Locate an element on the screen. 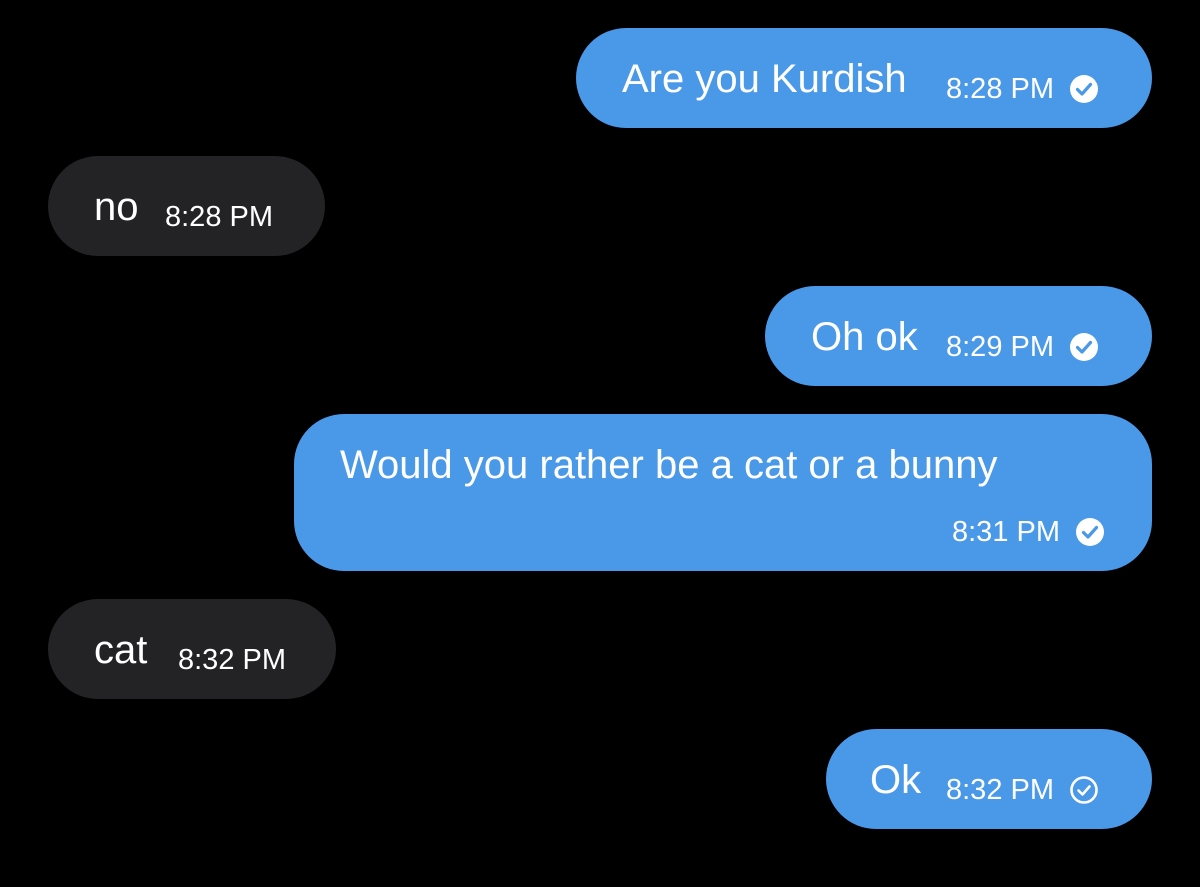 Image resolution: width=1200 pixels, height=887 pixels. message-text: Would you rather be a cat or a bunny is located at coordinates (669, 465).